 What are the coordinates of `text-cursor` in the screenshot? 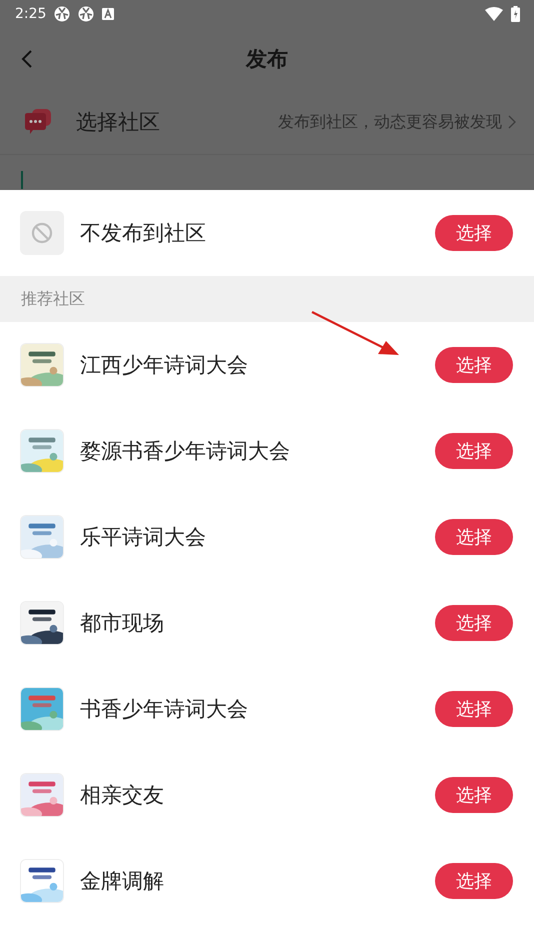 It's located at (22, 180).